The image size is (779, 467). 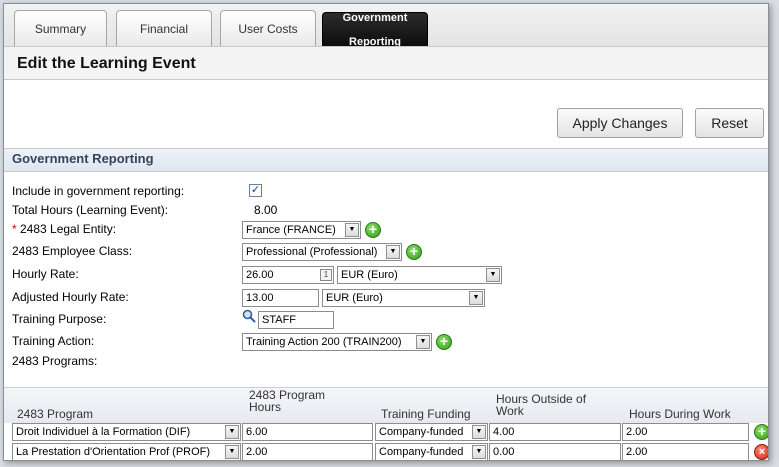 What do you see at coordinates (541, 405) in the screenshot?
I see `column-header-hours-outside: Hours Outside of Work` at bounding box center [541, 405].